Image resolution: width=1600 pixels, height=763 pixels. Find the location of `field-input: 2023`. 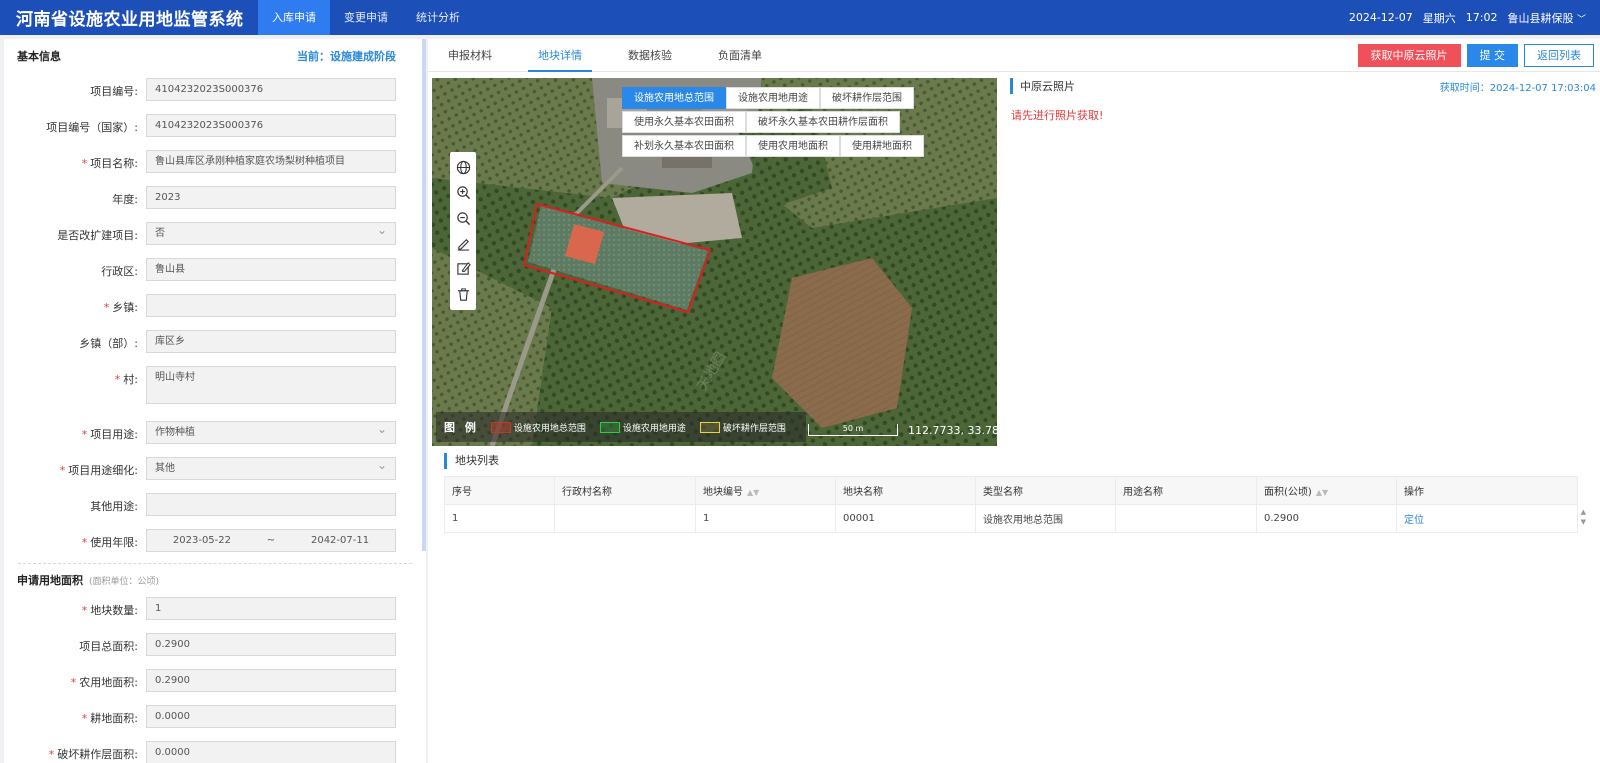

field-input: 2023 is located at coordinates (271, 197).